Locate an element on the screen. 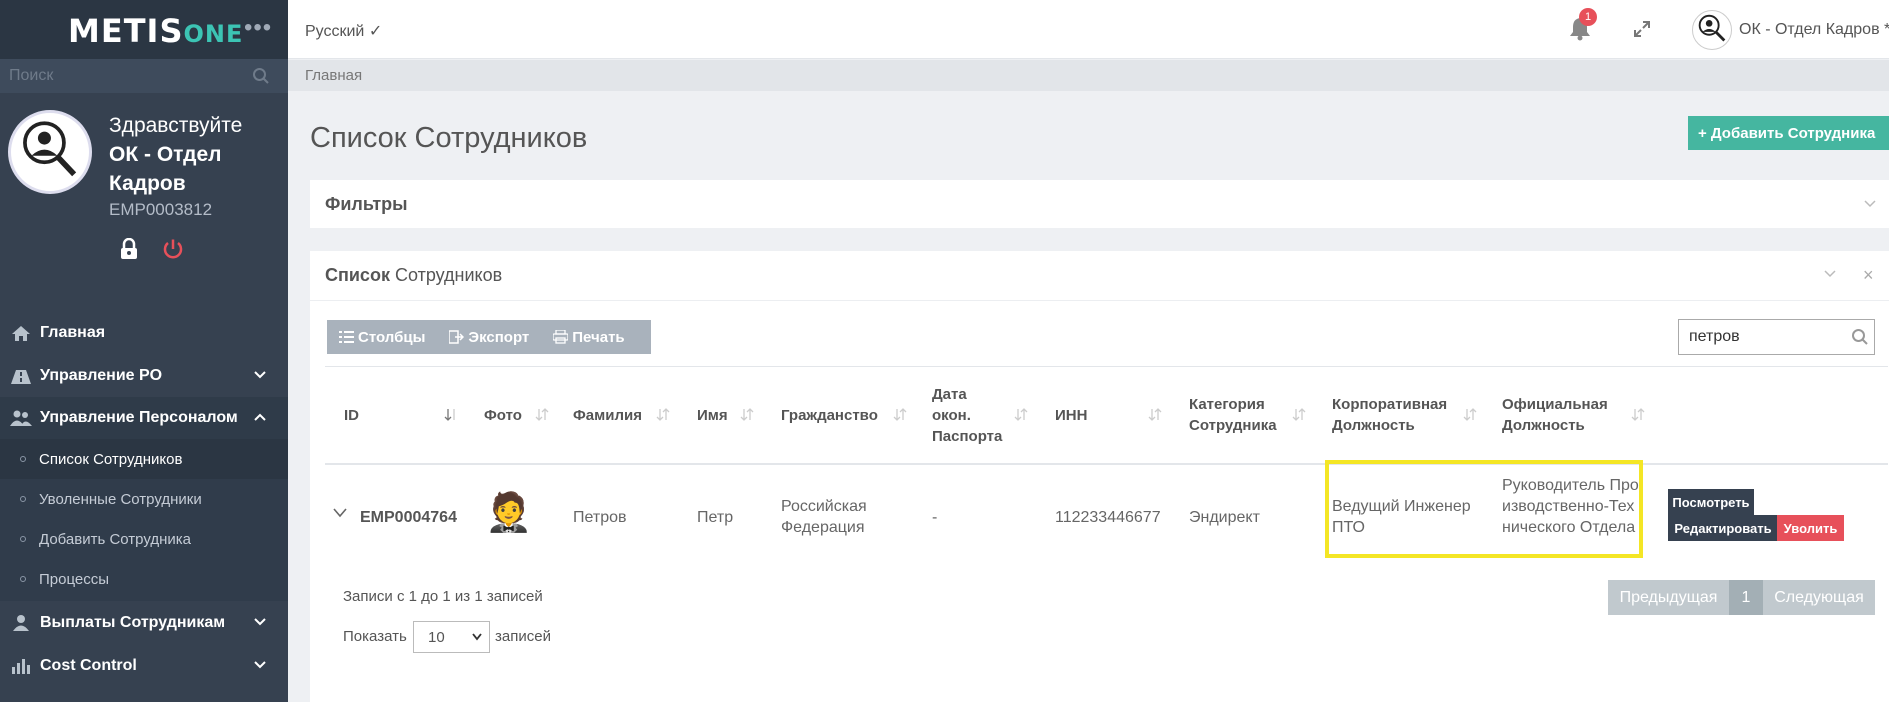 The image size is (1889, 702). avatar is located at coordinates (50, 152).